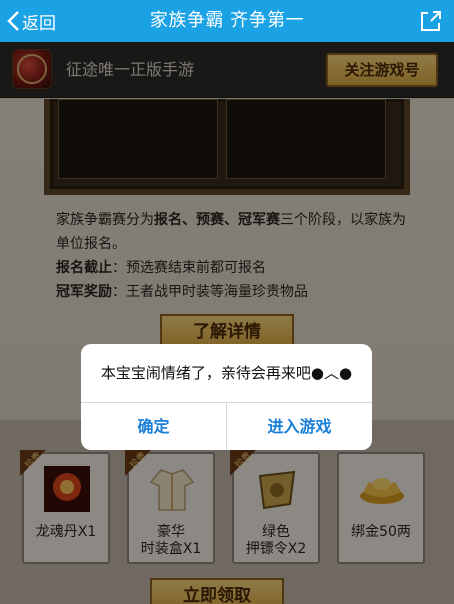 This screenshot has width=454, height=604. What do you see at coordinates (431, 21) in the screenshot?
I see `share-icon` at bounding box center [431, 21].